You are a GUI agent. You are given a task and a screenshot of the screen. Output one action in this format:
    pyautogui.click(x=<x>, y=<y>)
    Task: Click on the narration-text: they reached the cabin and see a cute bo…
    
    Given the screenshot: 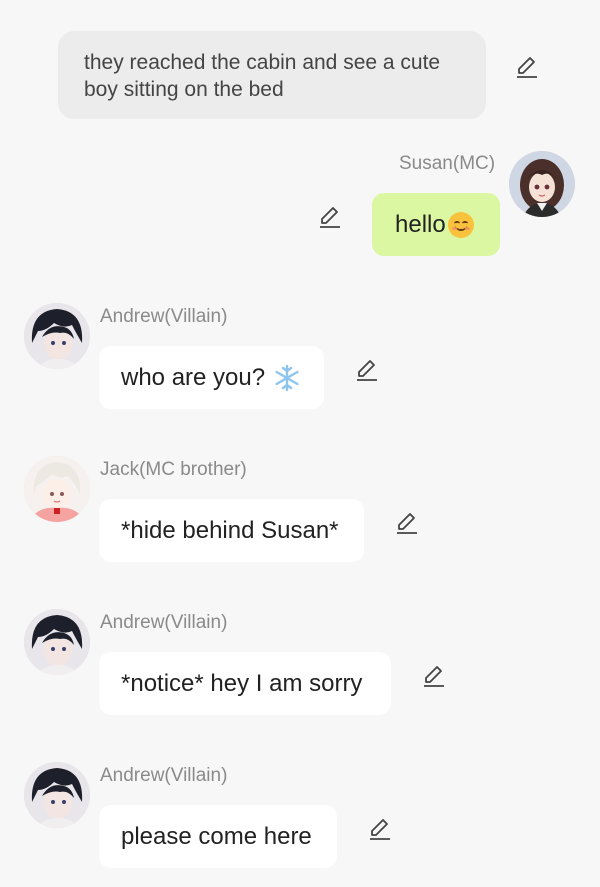 What is the action you would take?
    pyautogui.click(x=262, y=76)
    